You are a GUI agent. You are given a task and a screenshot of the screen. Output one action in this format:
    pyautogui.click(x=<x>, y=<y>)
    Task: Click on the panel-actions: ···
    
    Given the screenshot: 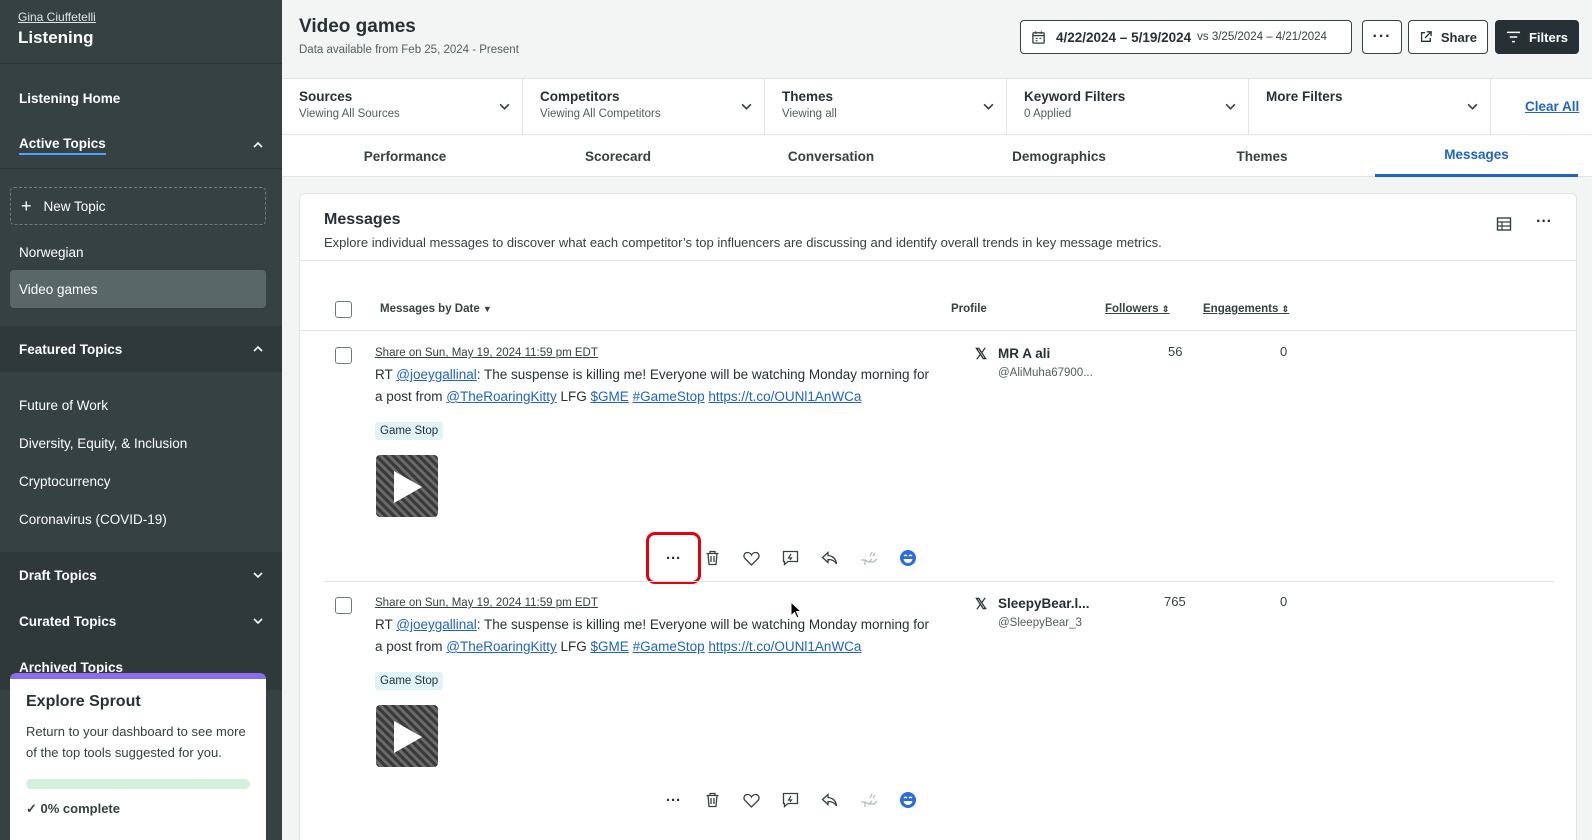 What is the action you would take?
    pyautogui.click(x=1524, y=224)
    